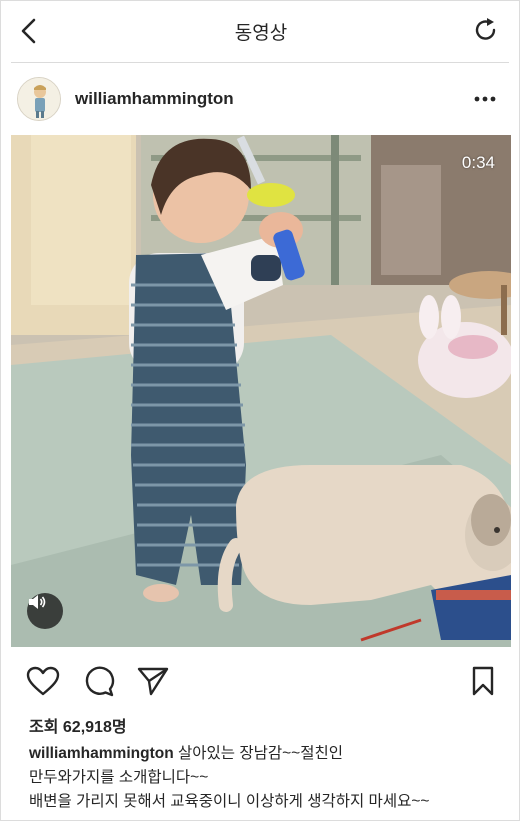  Describe the element at coordinates (229, 801) in the screenshot. I see `caption-line-3: 배변을 가리지 못해서 교육중이니 이상하게 생각하지 마세요~~` at that location.